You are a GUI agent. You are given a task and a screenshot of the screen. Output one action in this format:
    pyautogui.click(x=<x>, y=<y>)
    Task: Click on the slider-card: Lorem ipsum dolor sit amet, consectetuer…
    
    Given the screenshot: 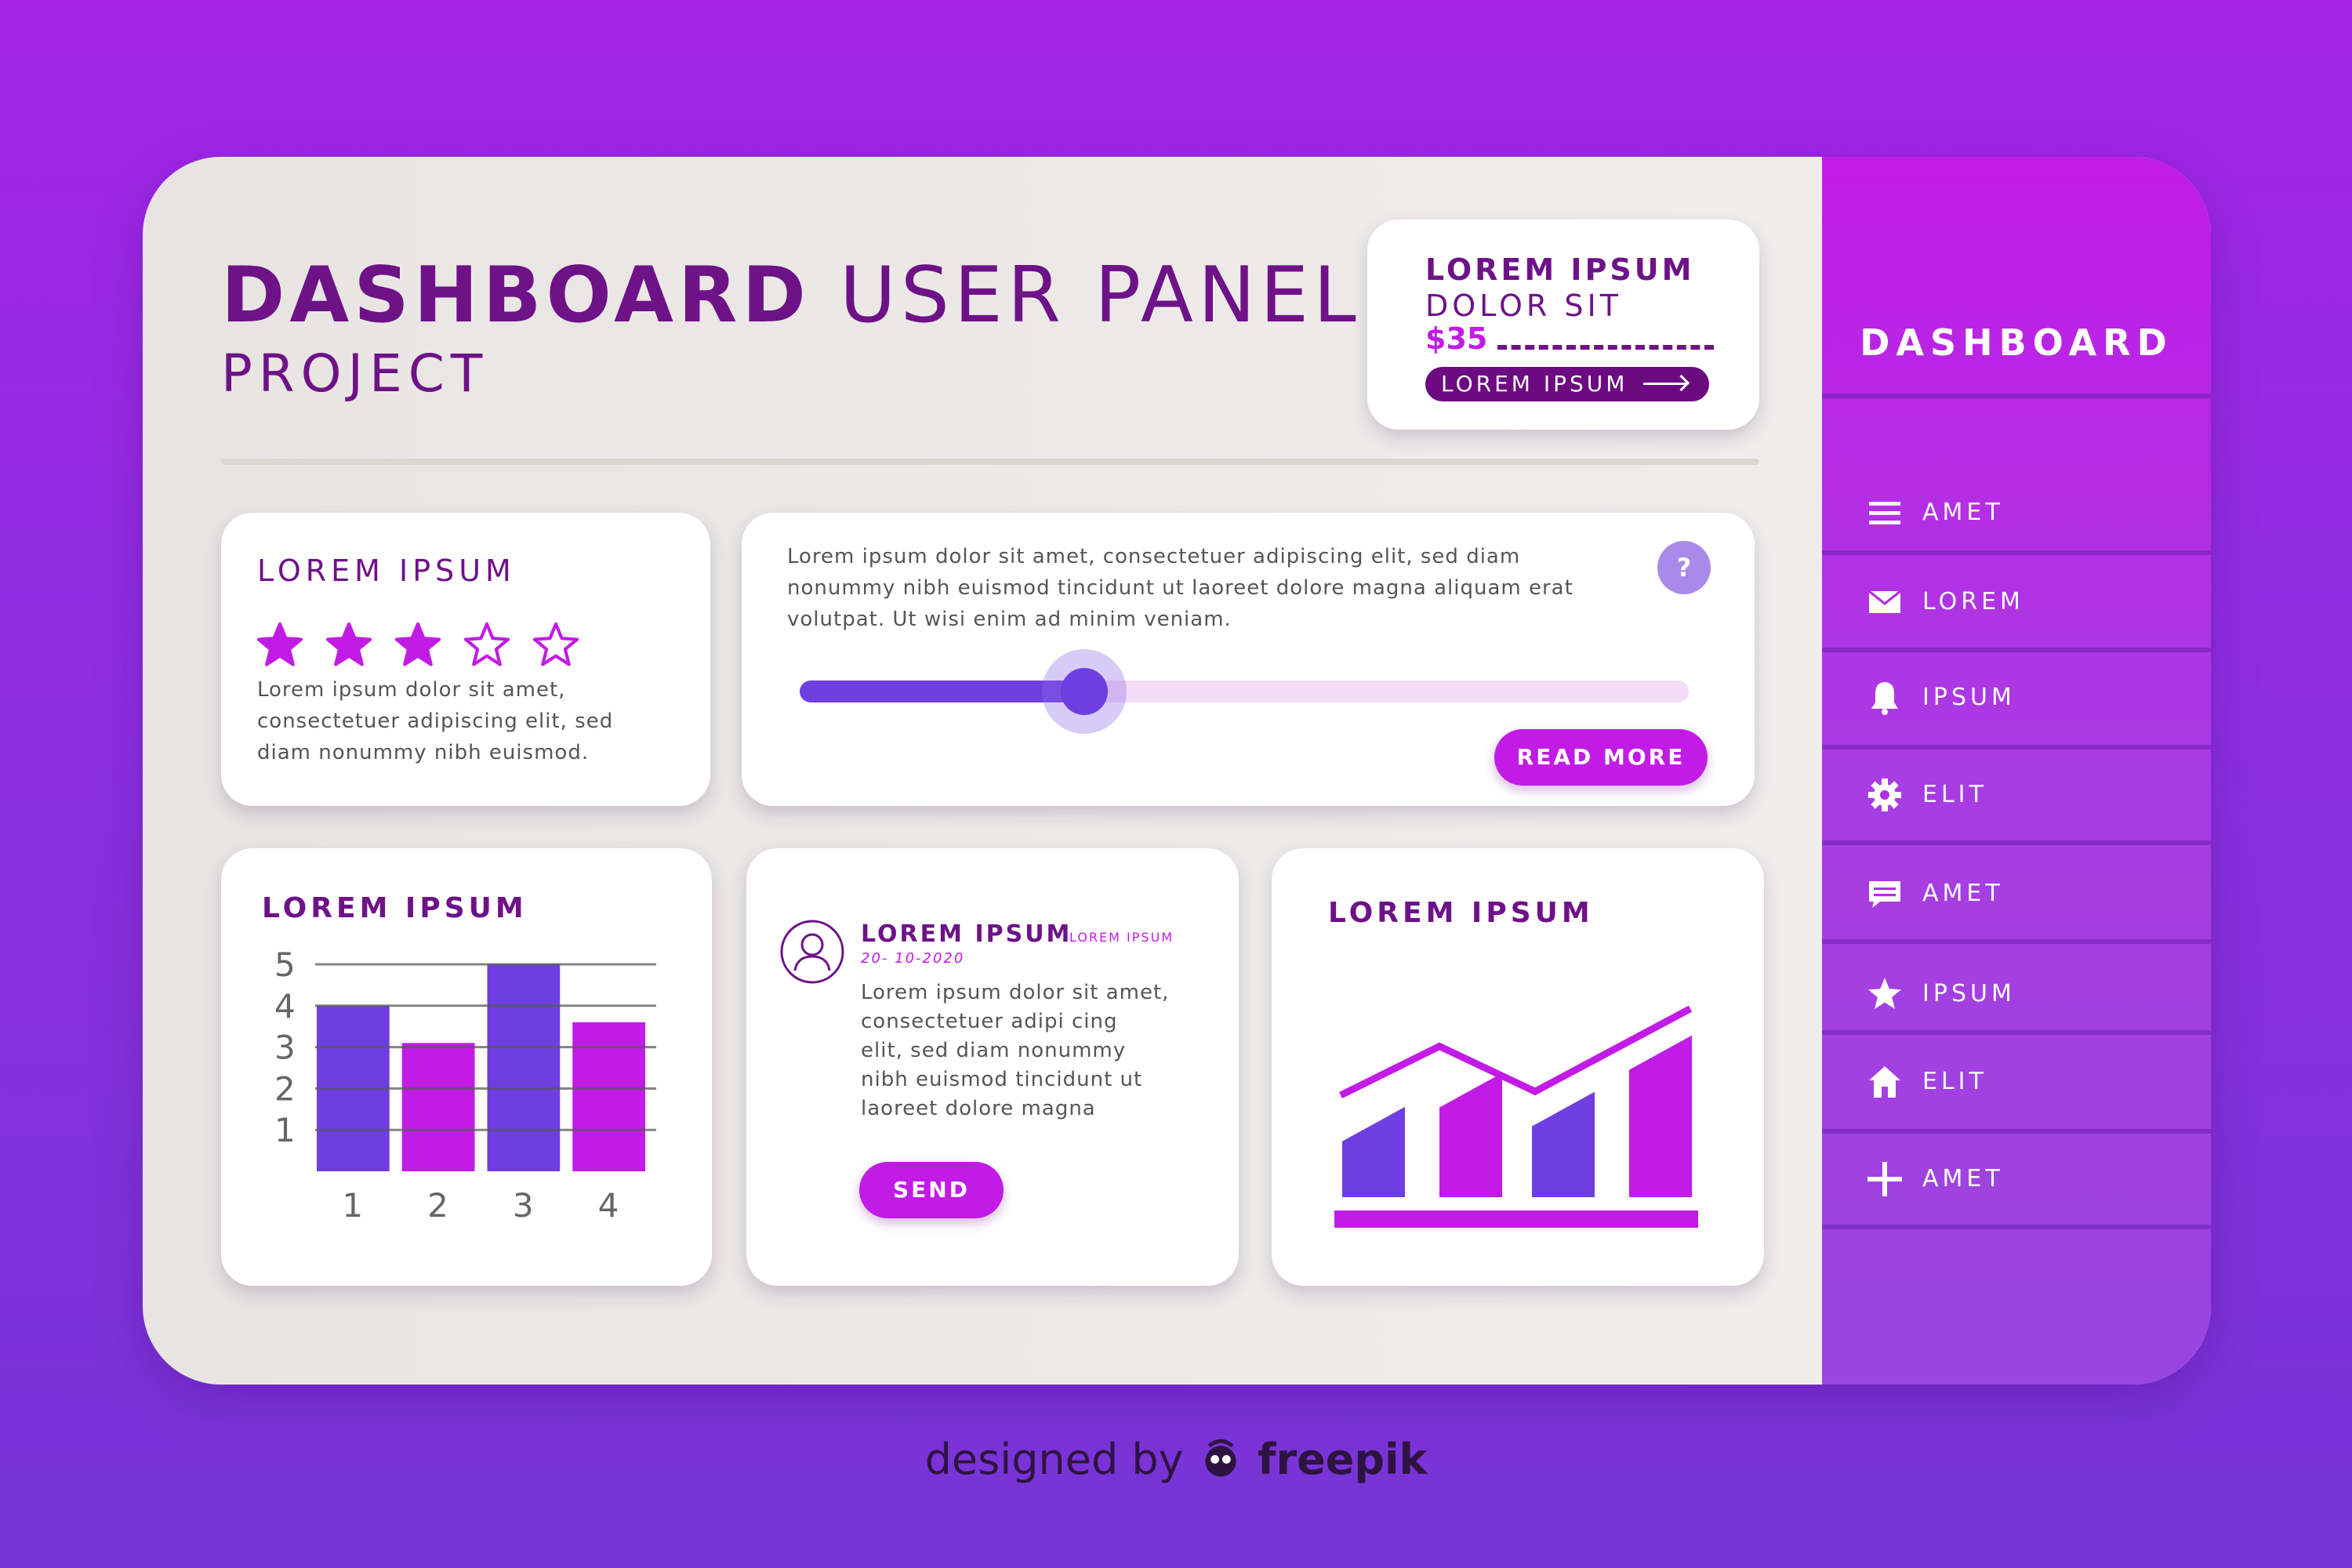 What is the action you would take?
    pyautogui.click(x=1248, y=659)
    